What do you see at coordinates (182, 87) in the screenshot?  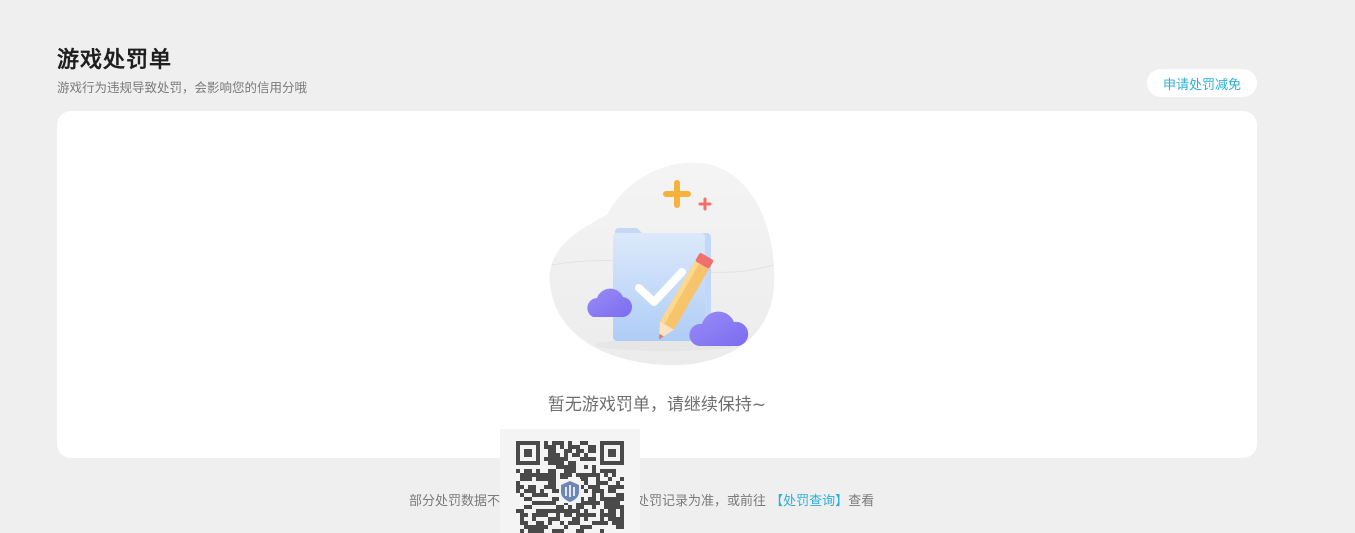 I see `page-subtitle: 游戏行为违规导致处罚，会影响您的信用分哦` at bounding box center [182, 87].